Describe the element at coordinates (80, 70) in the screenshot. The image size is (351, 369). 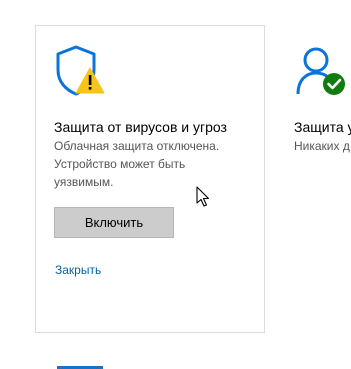
I see `shield-warning-icon` at that location.